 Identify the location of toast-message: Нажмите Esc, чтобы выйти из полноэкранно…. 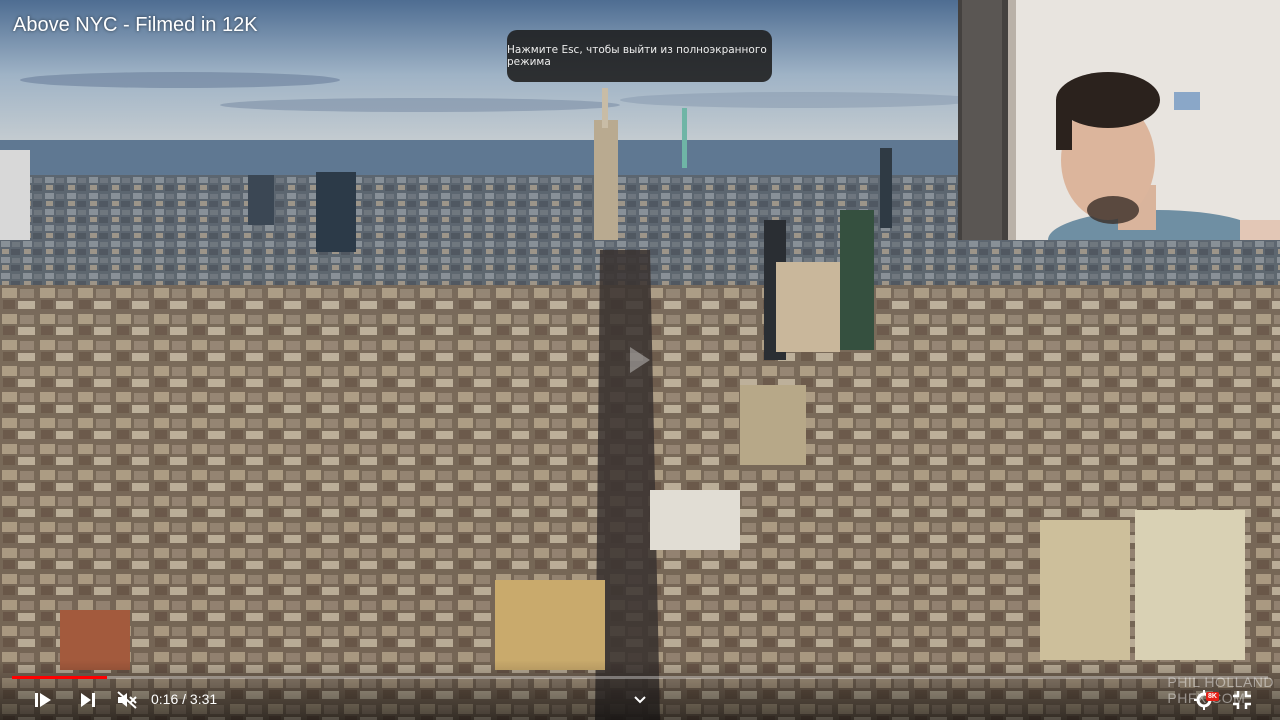
(637, 56).